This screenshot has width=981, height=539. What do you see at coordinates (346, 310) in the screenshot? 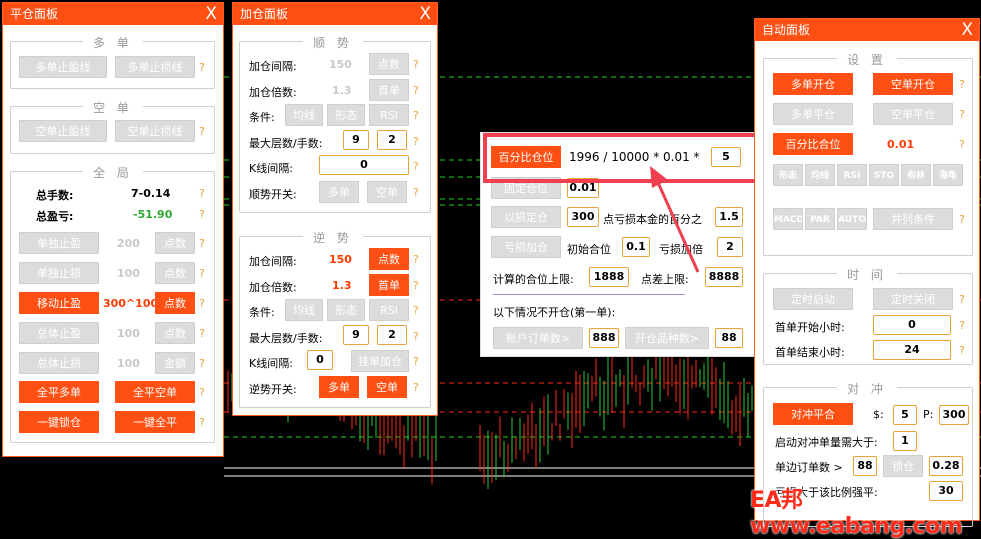
I see `counter-cond-pattern-button: 形态` at bounding box center [346, 310].